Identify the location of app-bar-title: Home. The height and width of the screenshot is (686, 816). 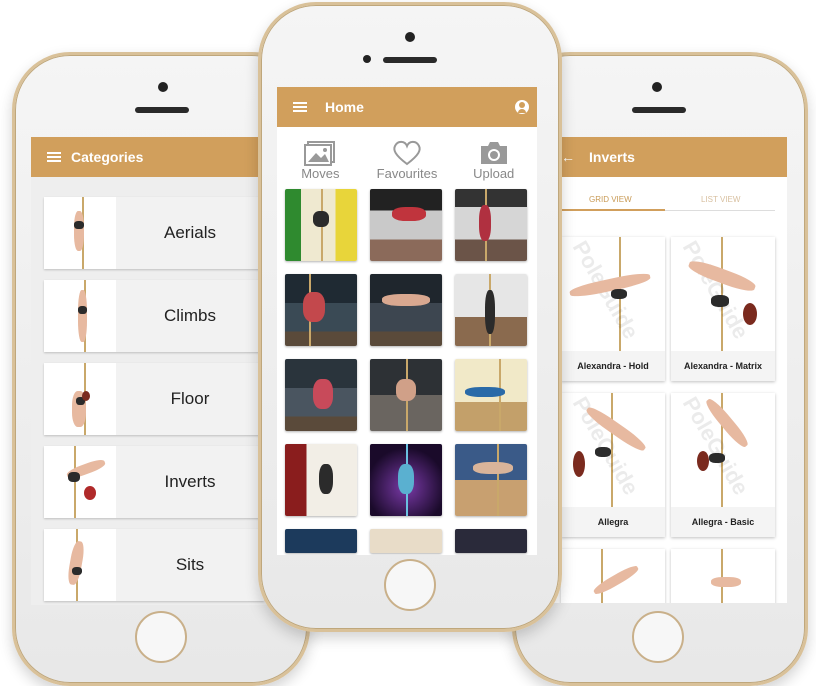
(344, 107).